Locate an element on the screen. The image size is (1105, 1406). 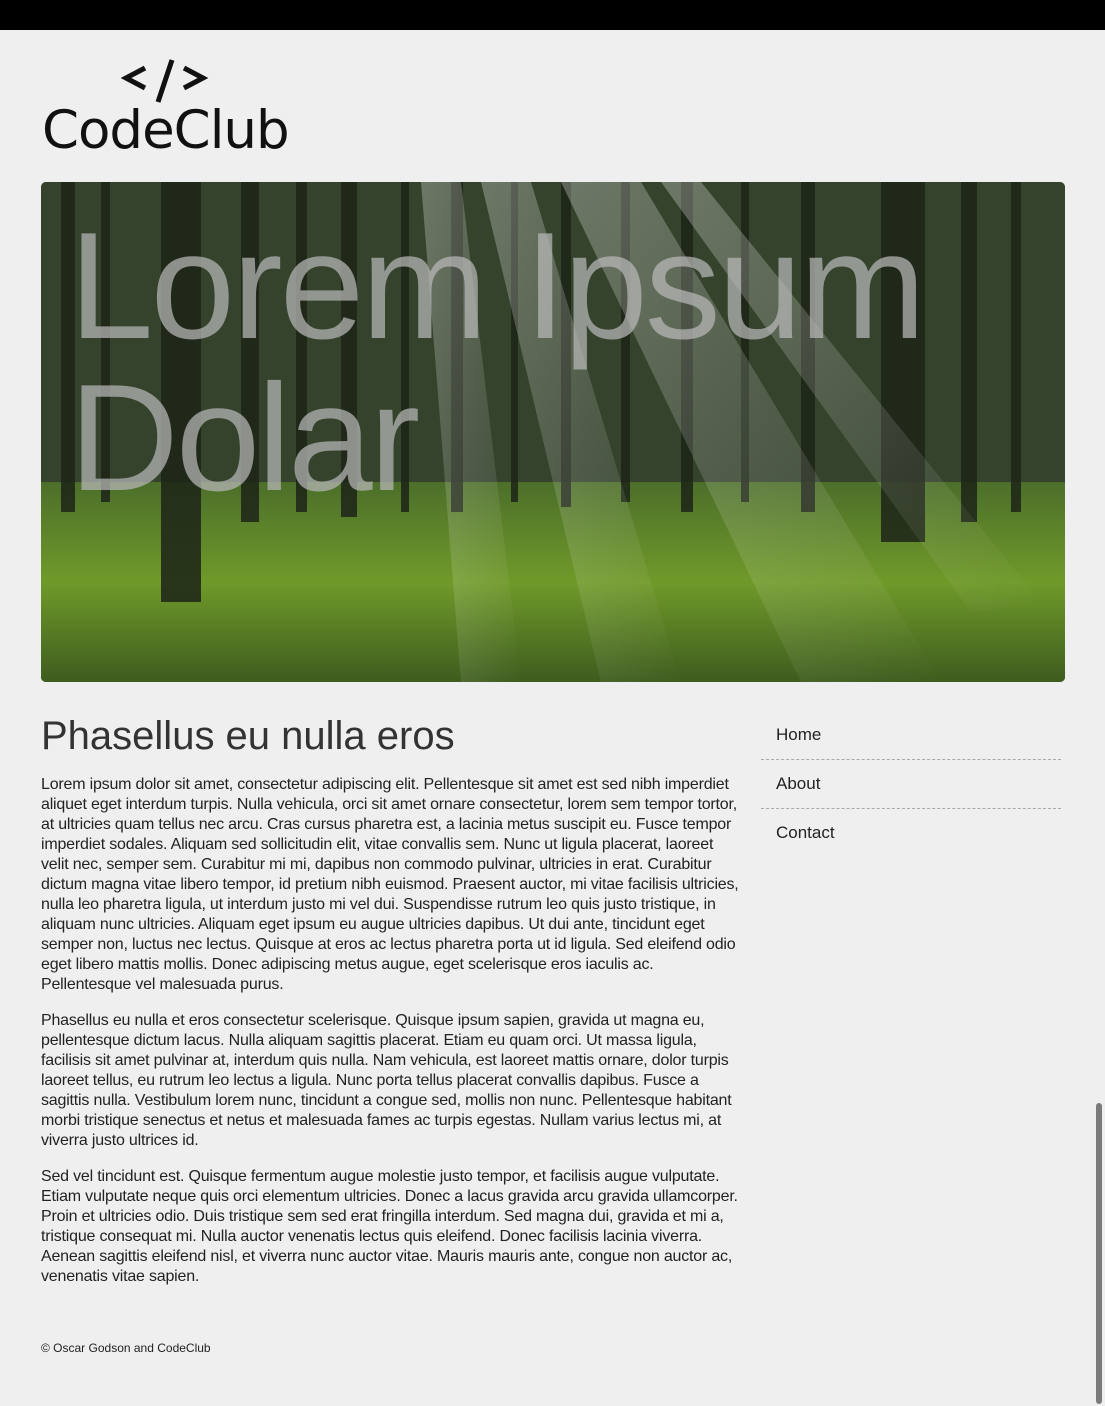
nav-link-contact: Contact is located at coordinates (911, 833).